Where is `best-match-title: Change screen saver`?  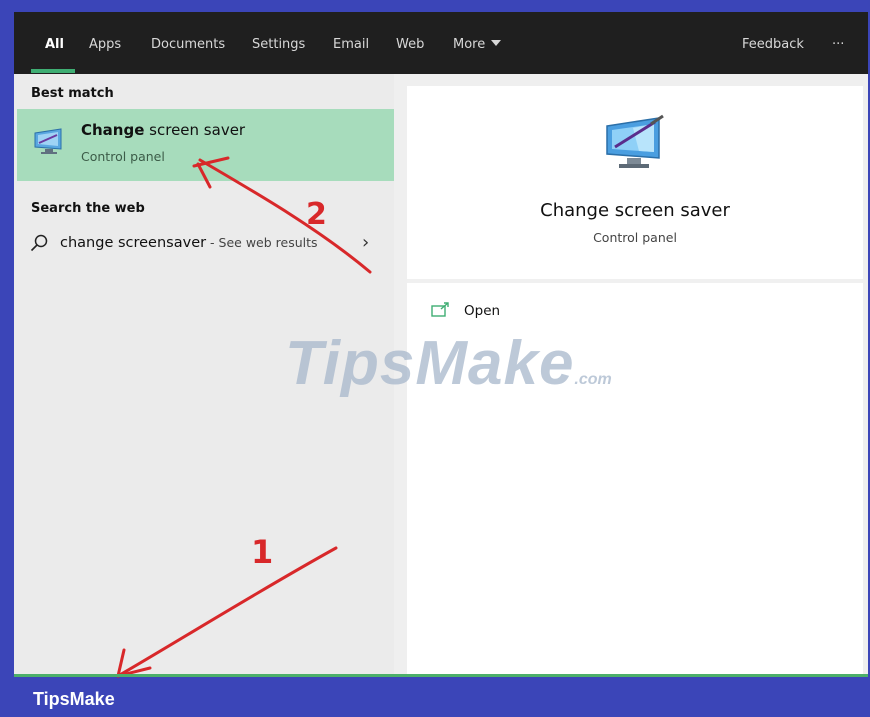
best-match-title: Change screen saver is located at coordinates (163, 130).